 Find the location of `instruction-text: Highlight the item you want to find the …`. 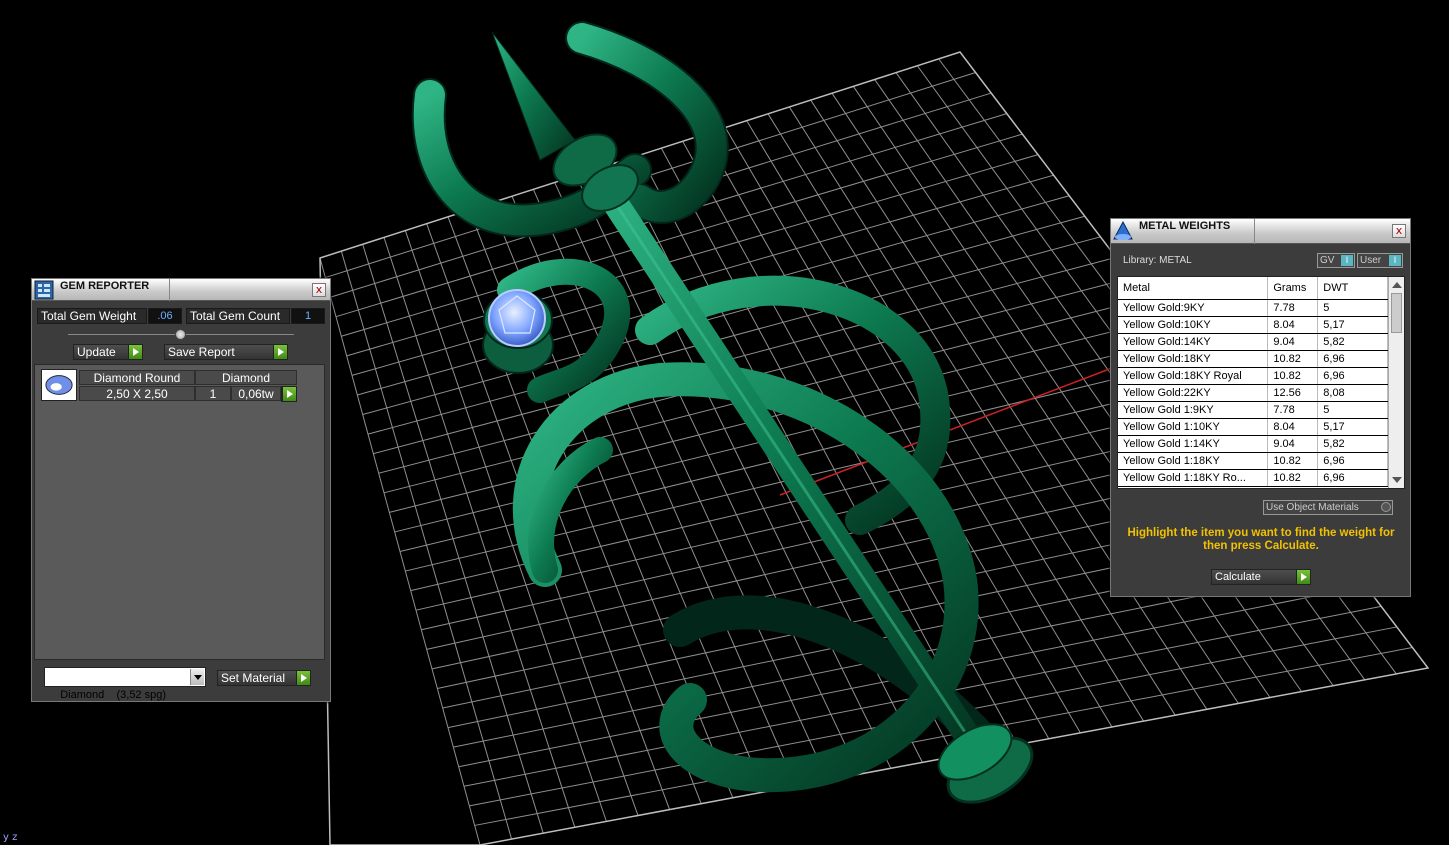

instruction-text: Highlight the item you want to find the … is located at coordinates (1261, 539).